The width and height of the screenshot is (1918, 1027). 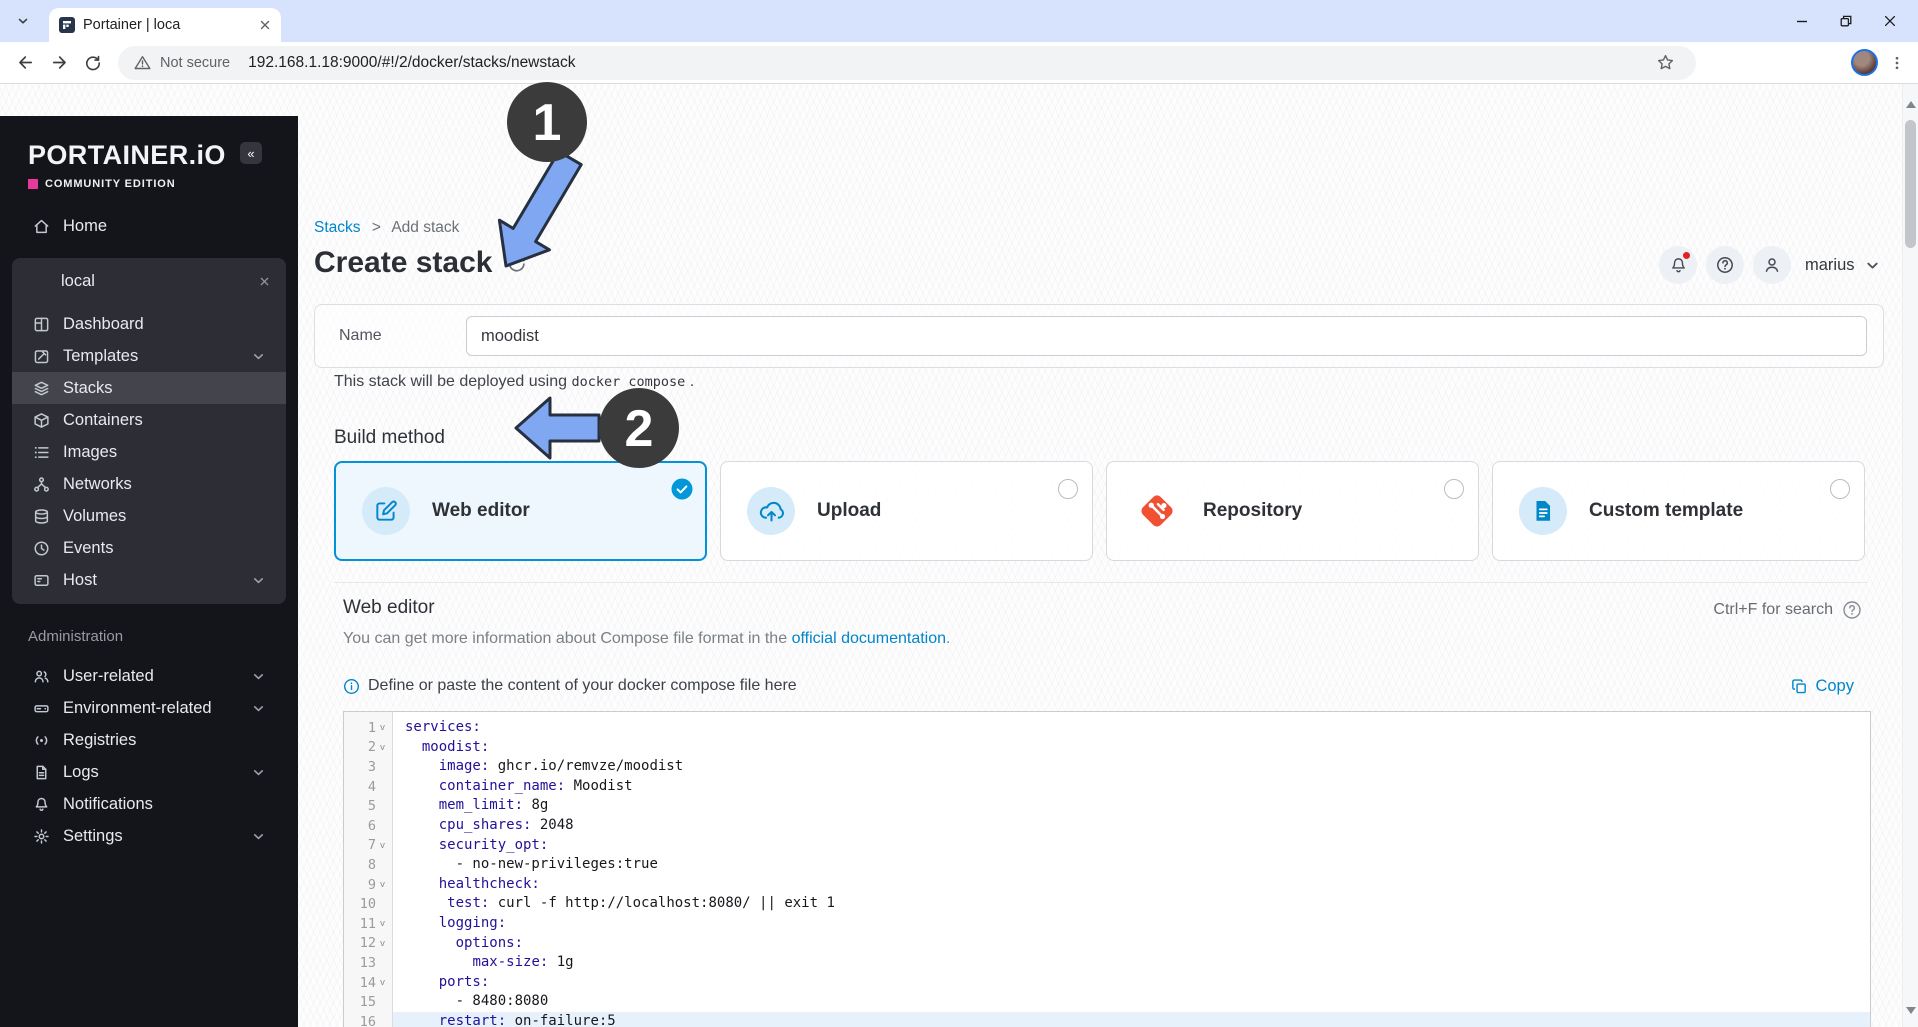 What do you see at coordinates (149, 226) in the screenshot?
I see `sidebar-item-home: Home` at bounding box center [149, 226].